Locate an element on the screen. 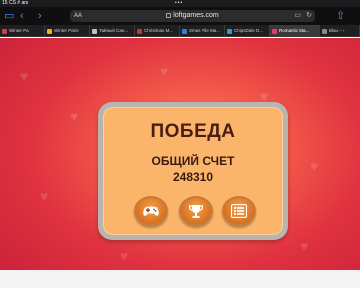  tab-7: Blau – › is located at coordinates (340, 31).